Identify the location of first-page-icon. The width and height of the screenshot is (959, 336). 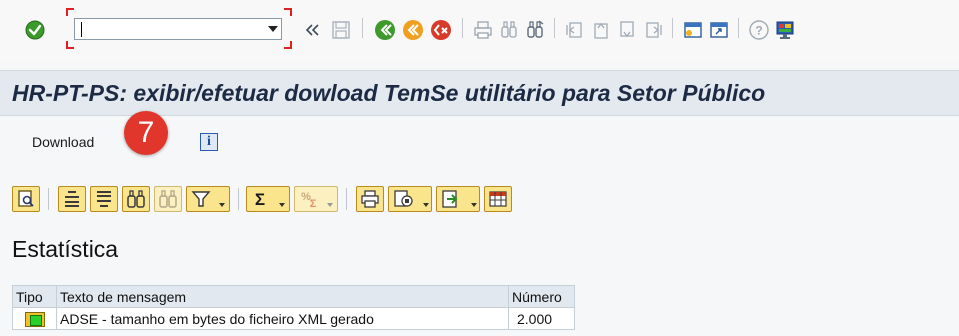
(575, 30).